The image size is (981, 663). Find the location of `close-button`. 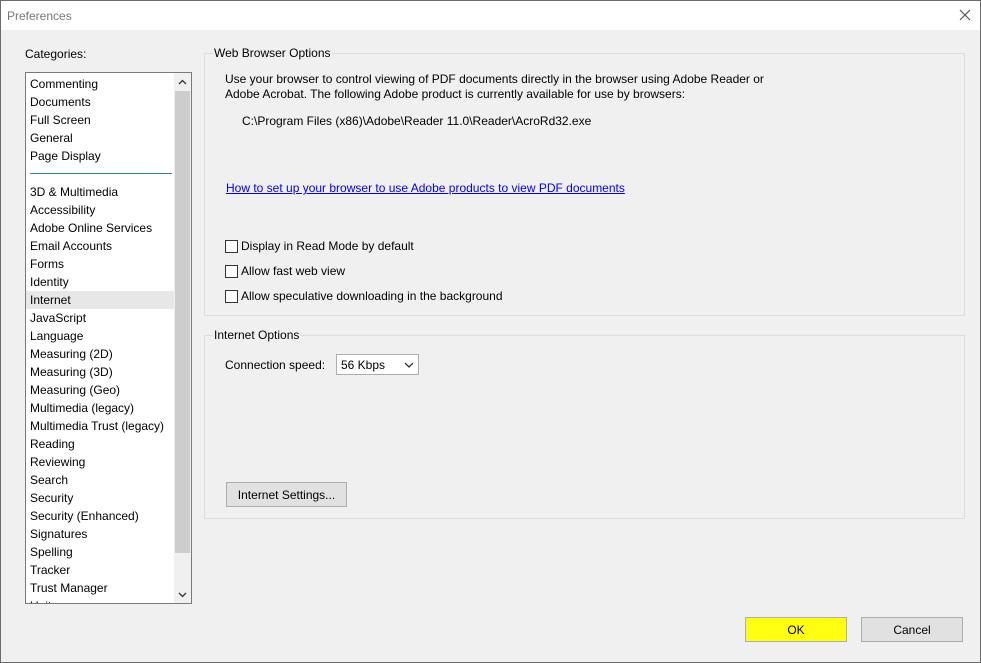

close-button is located at coordinates (965, 15).